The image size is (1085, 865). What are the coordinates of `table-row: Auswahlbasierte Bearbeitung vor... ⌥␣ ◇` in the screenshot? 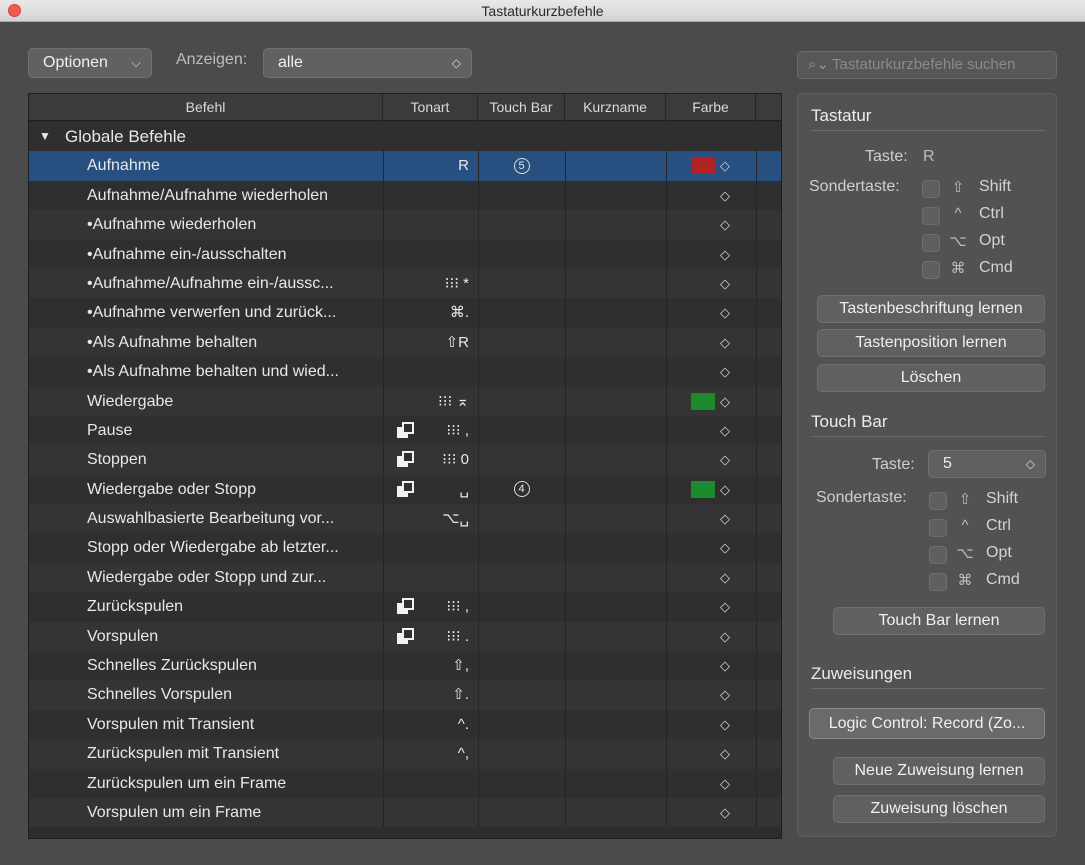 It's located at (405, 519).